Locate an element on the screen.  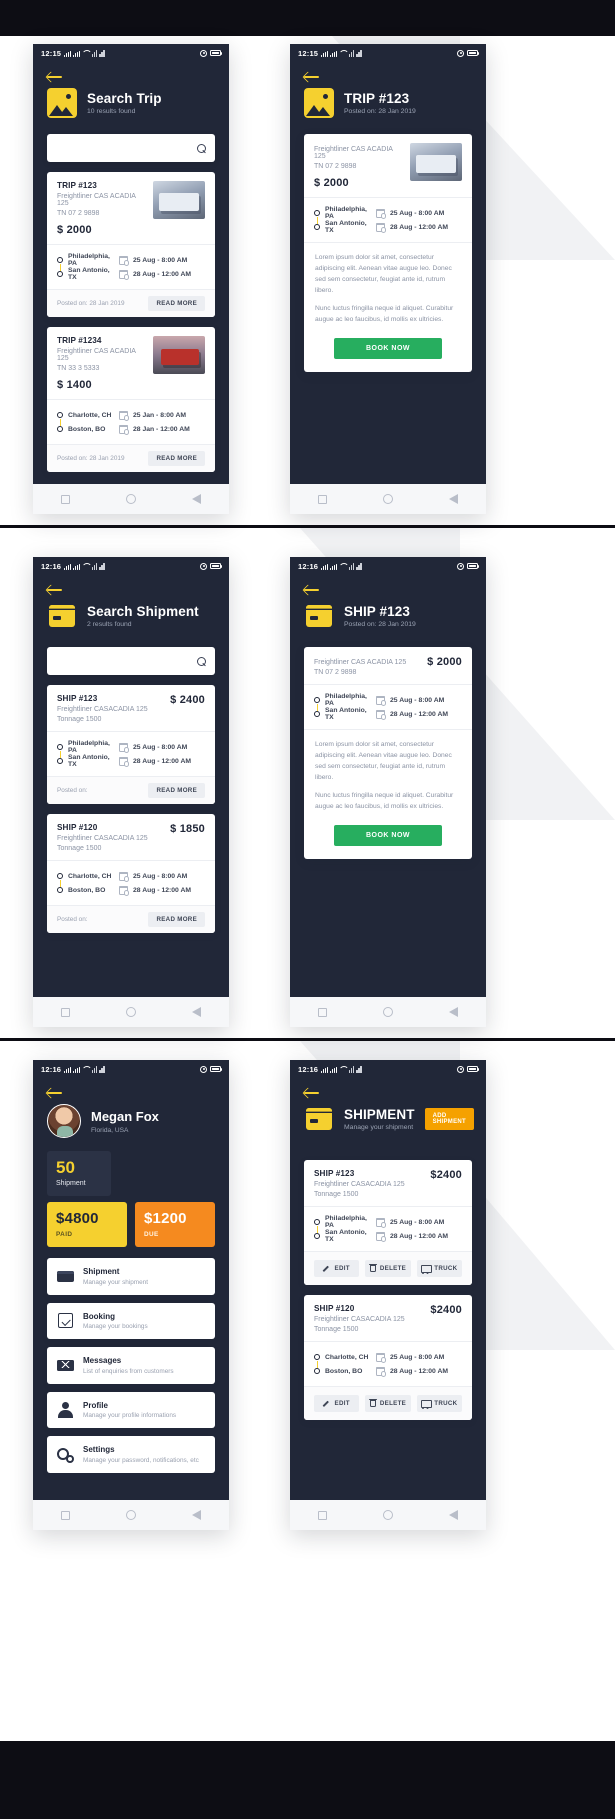
box-icon is located at coordinates (319, 1119).